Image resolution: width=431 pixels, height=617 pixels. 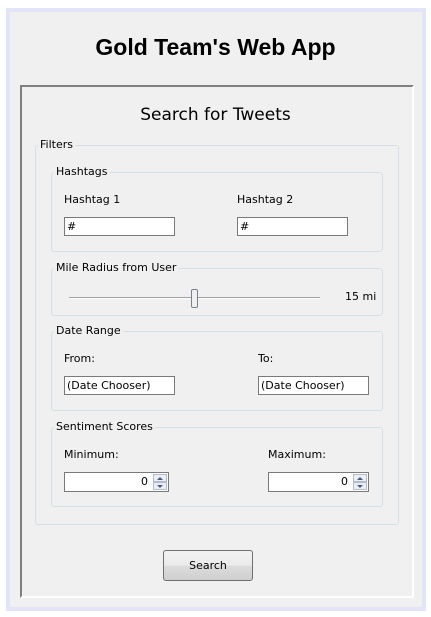 I want to click on from-label: From:, so click(x=79, y=358).